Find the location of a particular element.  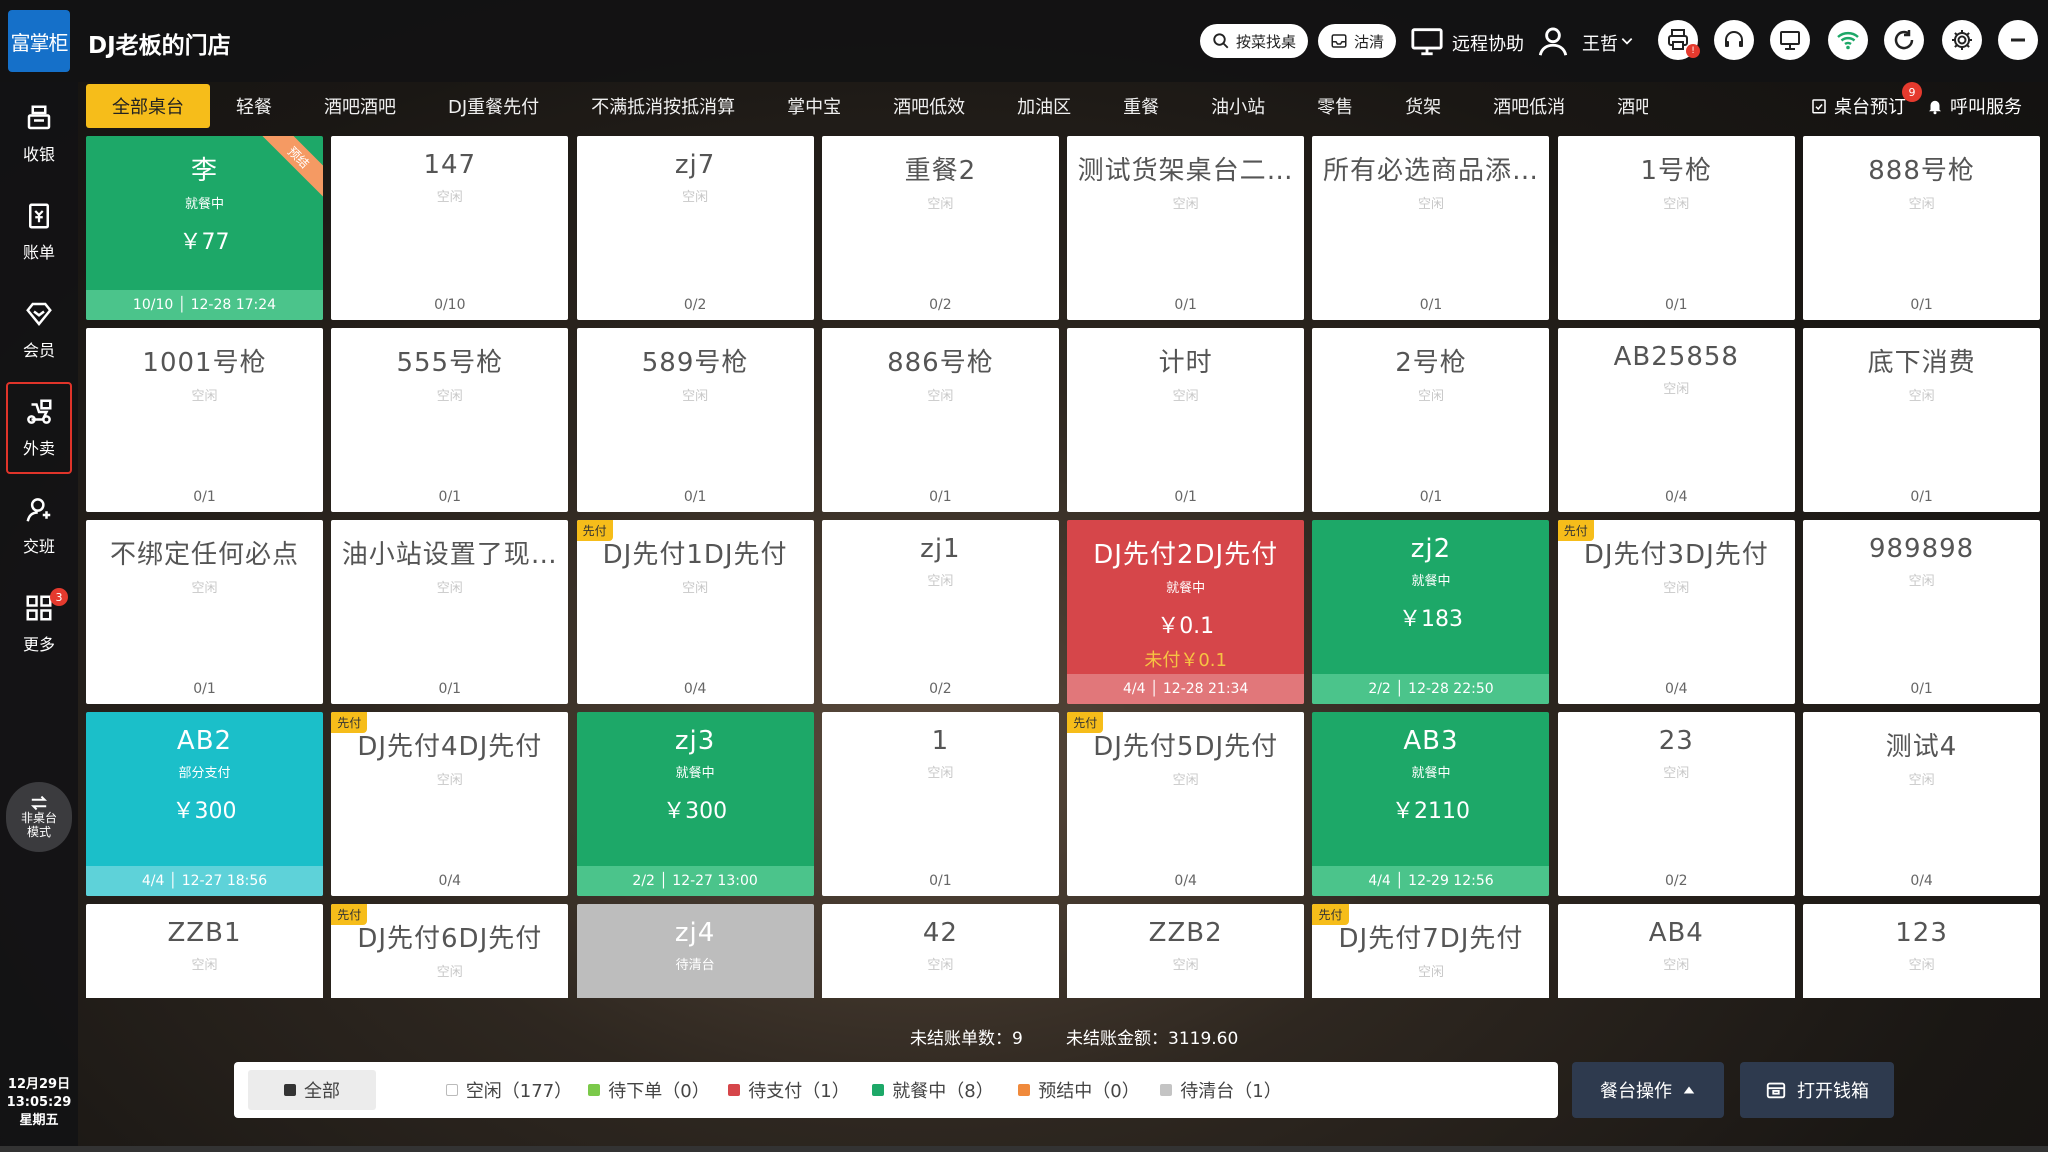

table-card: 不绑定任何必点 空闲 0/1 is located at coordinates (204, 612).